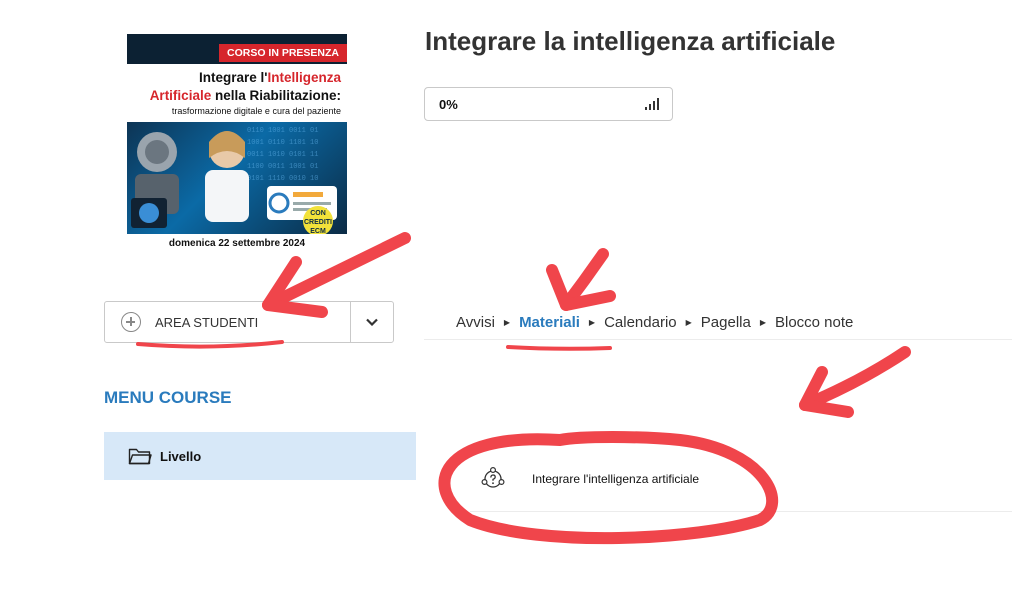 This screenshot has height=589, width=1012. What do you see at coordinates (140, 456) in the screenshot?
I see `folder-icon` at bounding box center [140, 456].